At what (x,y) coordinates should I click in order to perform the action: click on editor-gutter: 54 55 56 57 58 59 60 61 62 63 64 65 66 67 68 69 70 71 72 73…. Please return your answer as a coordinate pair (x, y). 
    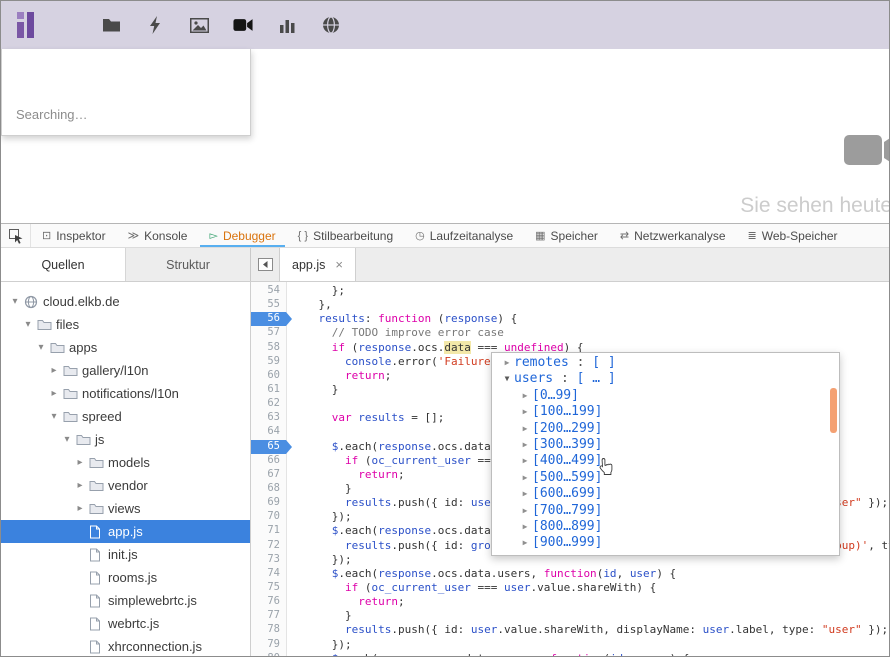
    Looking at the image, I should click on (271, 469).